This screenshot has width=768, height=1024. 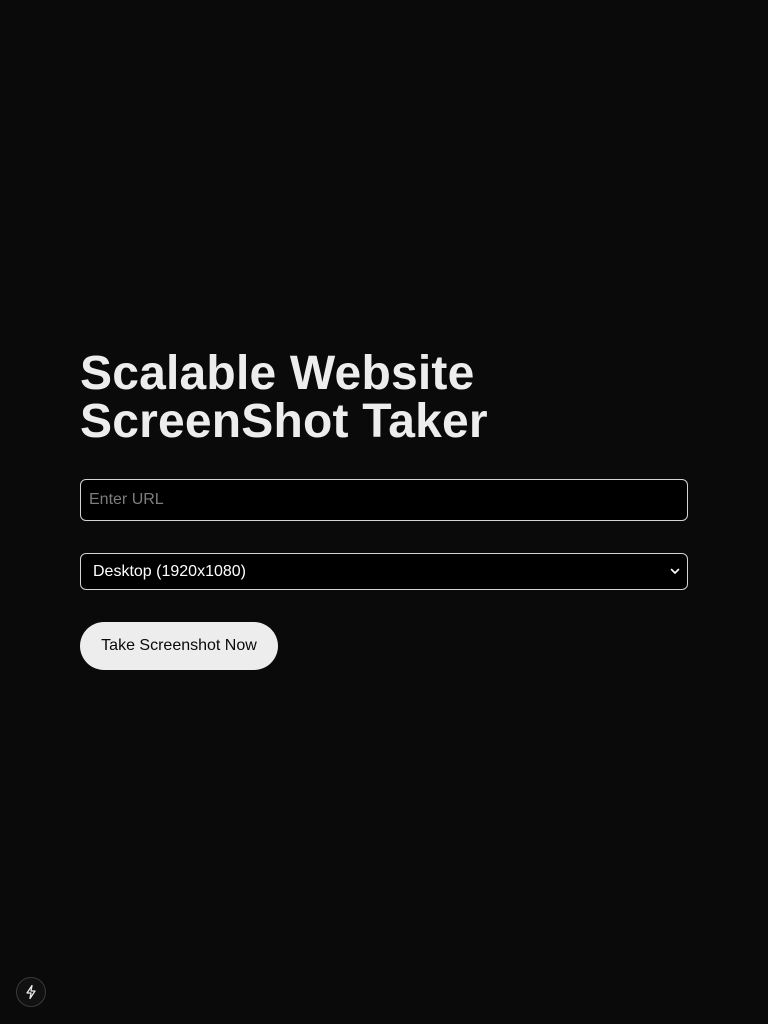 I want to click on dev-tools-indicator, so click(x=31, y=992).